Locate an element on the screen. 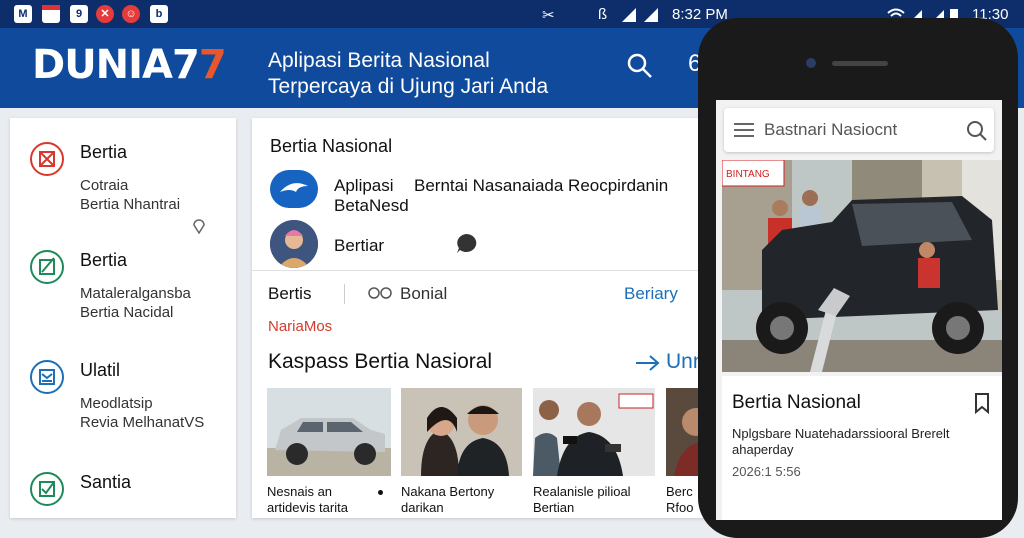 The width and height of the screenshot is (1024, 538). divider is located at coordinates (482, 270).